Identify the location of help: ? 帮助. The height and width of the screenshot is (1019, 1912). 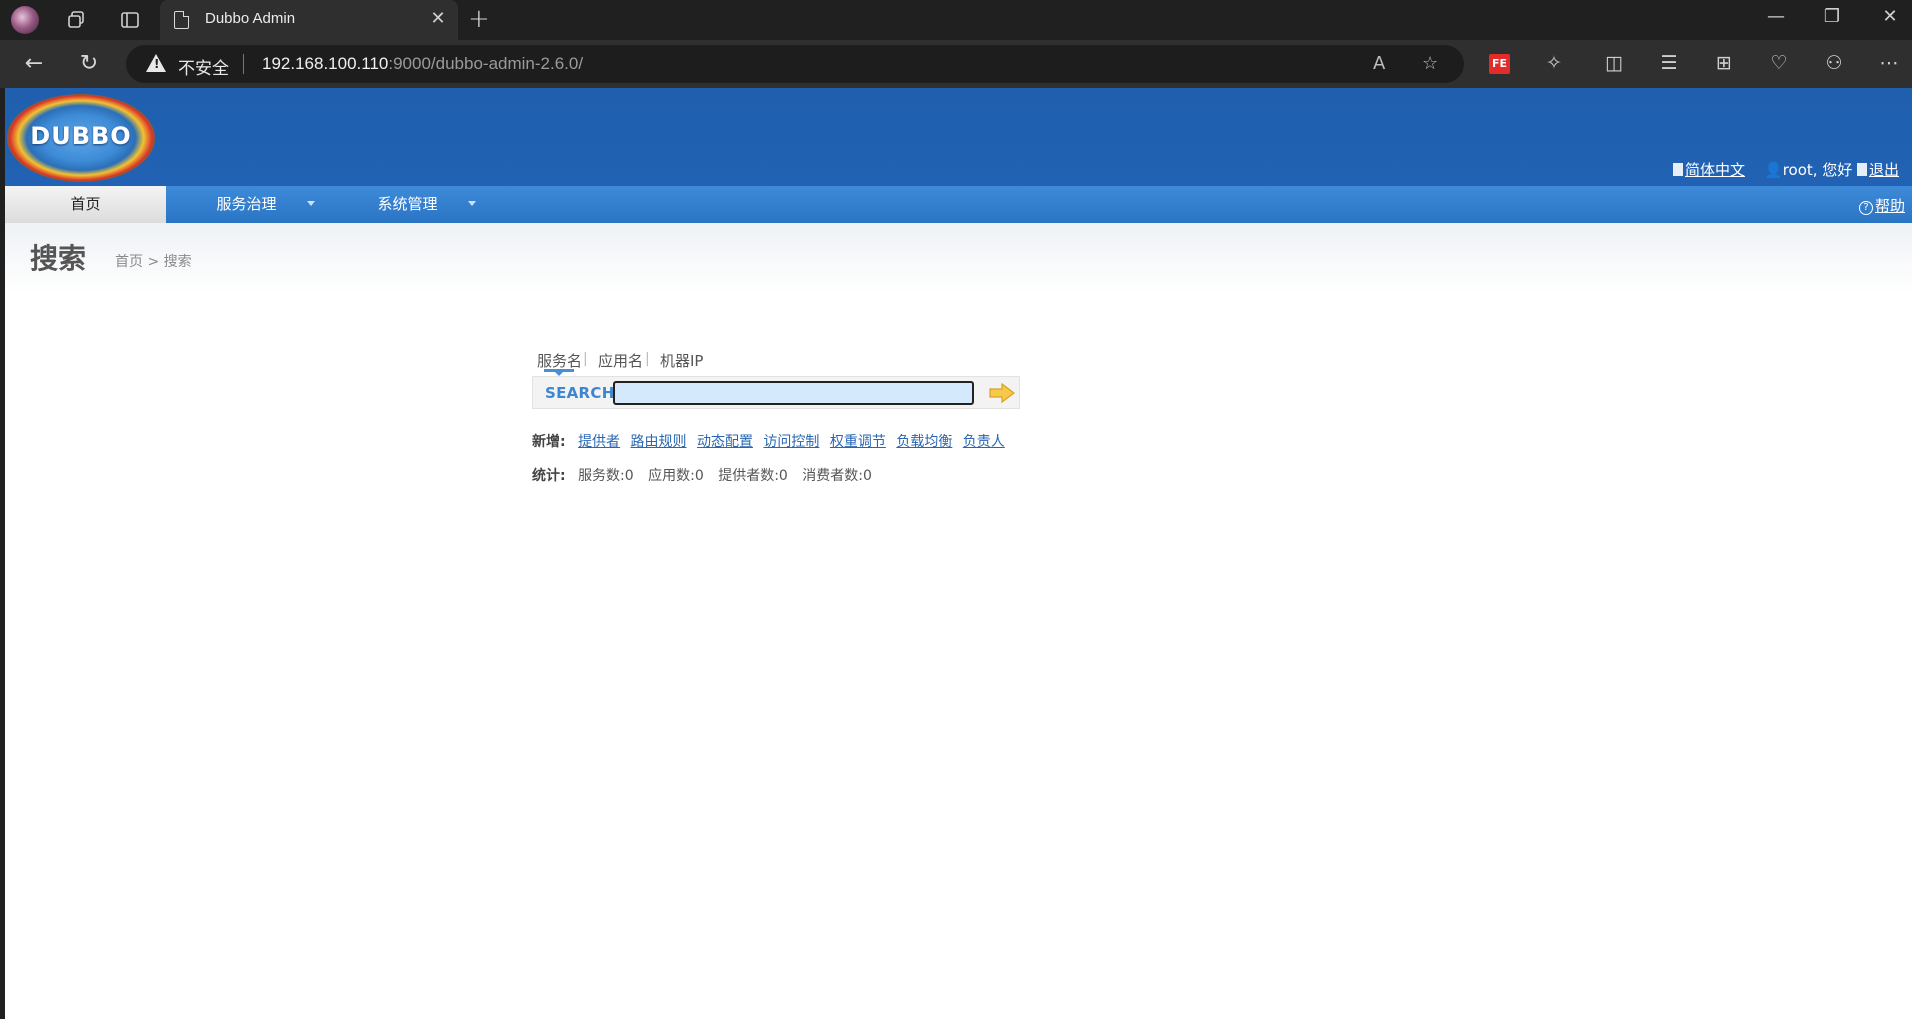
(1881, 205).